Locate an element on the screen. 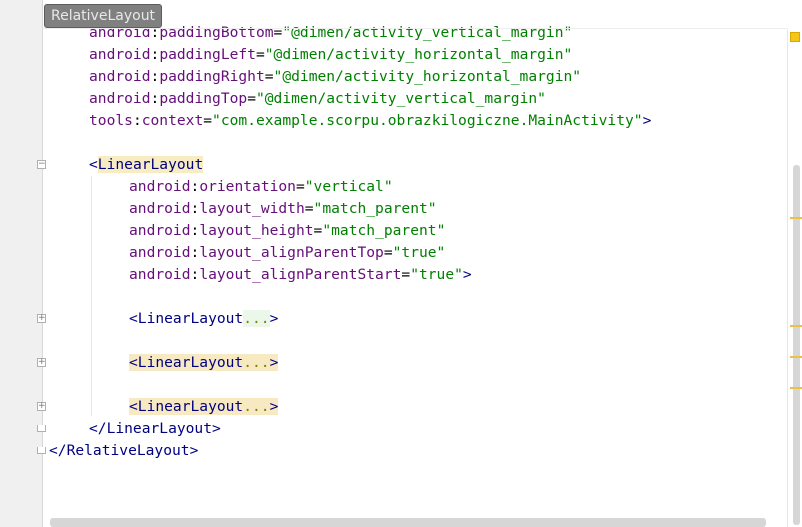  warning-marker-icon is located at coordinates (795, 37).